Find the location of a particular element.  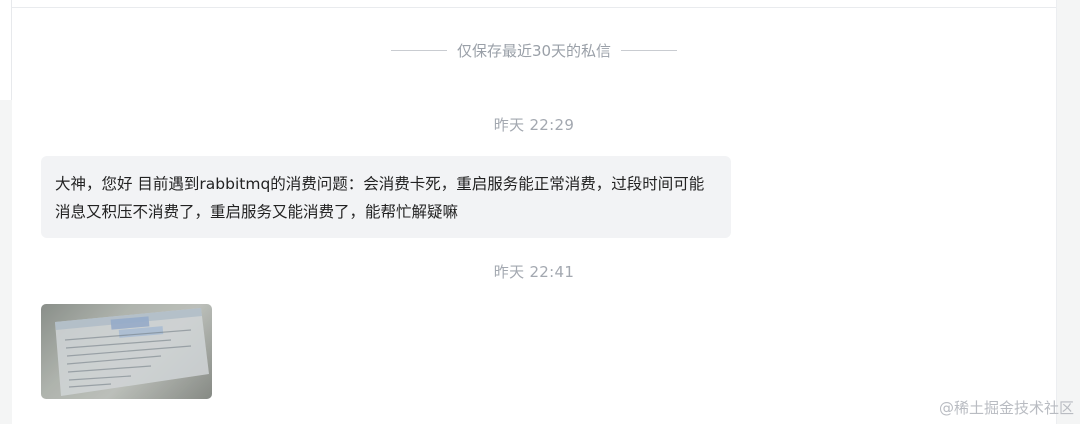

notice-divider-right is located at coordinates (649, 50).